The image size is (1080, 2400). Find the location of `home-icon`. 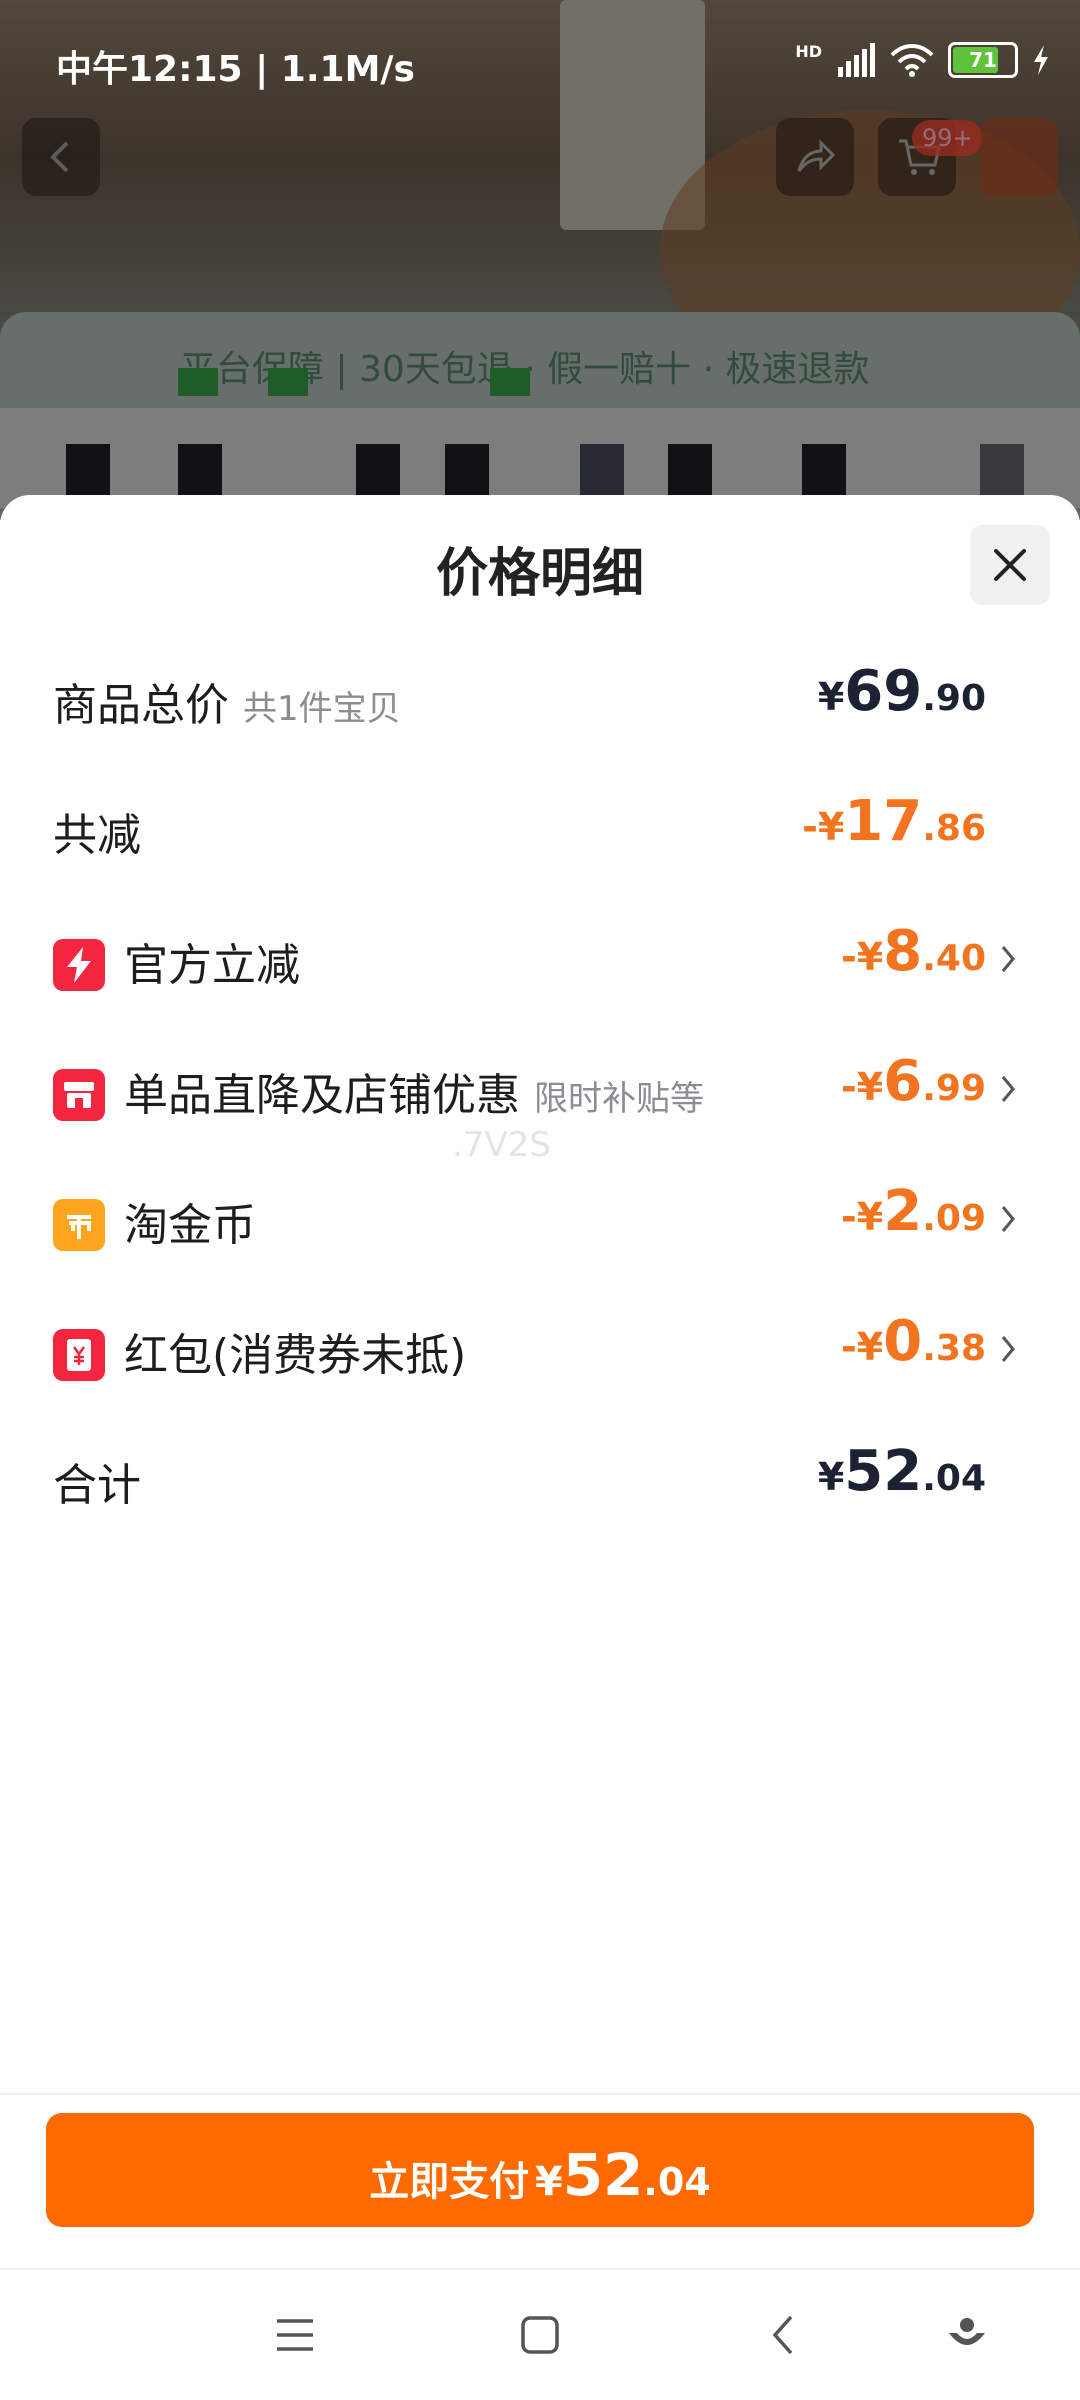

home-icon is located at coordinates (540, 2335).